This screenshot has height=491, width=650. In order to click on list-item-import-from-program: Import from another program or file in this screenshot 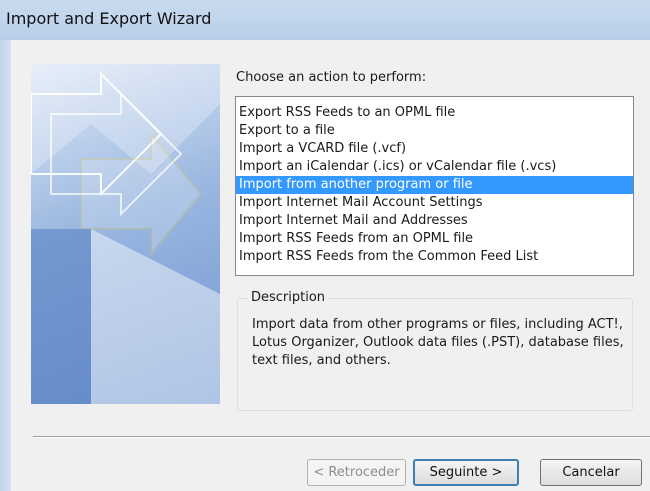, I will do `click(434, 185)`.